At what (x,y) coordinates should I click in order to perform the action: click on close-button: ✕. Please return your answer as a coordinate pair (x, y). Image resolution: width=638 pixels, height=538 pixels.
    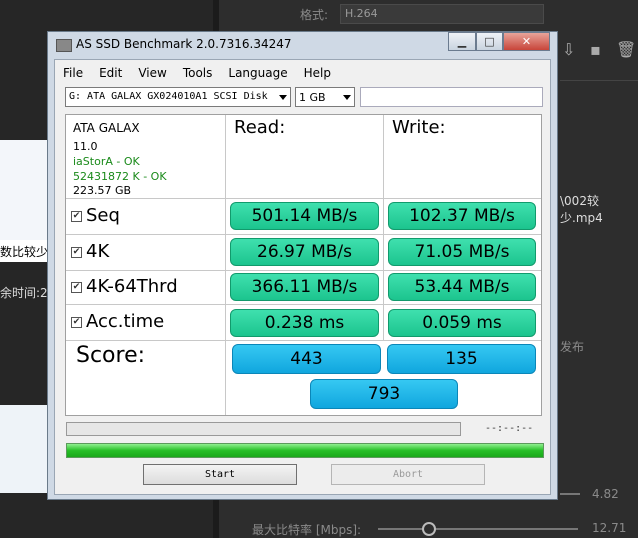
    Looking at the image, I should click on (526, 41).